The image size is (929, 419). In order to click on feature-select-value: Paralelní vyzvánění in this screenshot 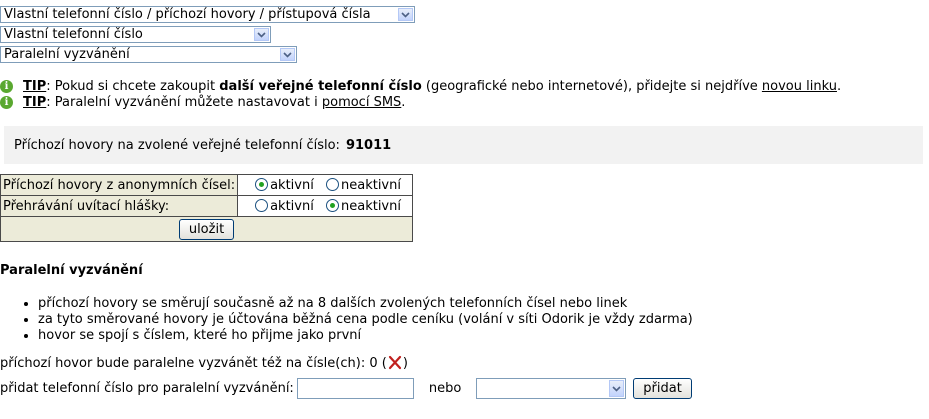, I will do `click(67, 54)`.